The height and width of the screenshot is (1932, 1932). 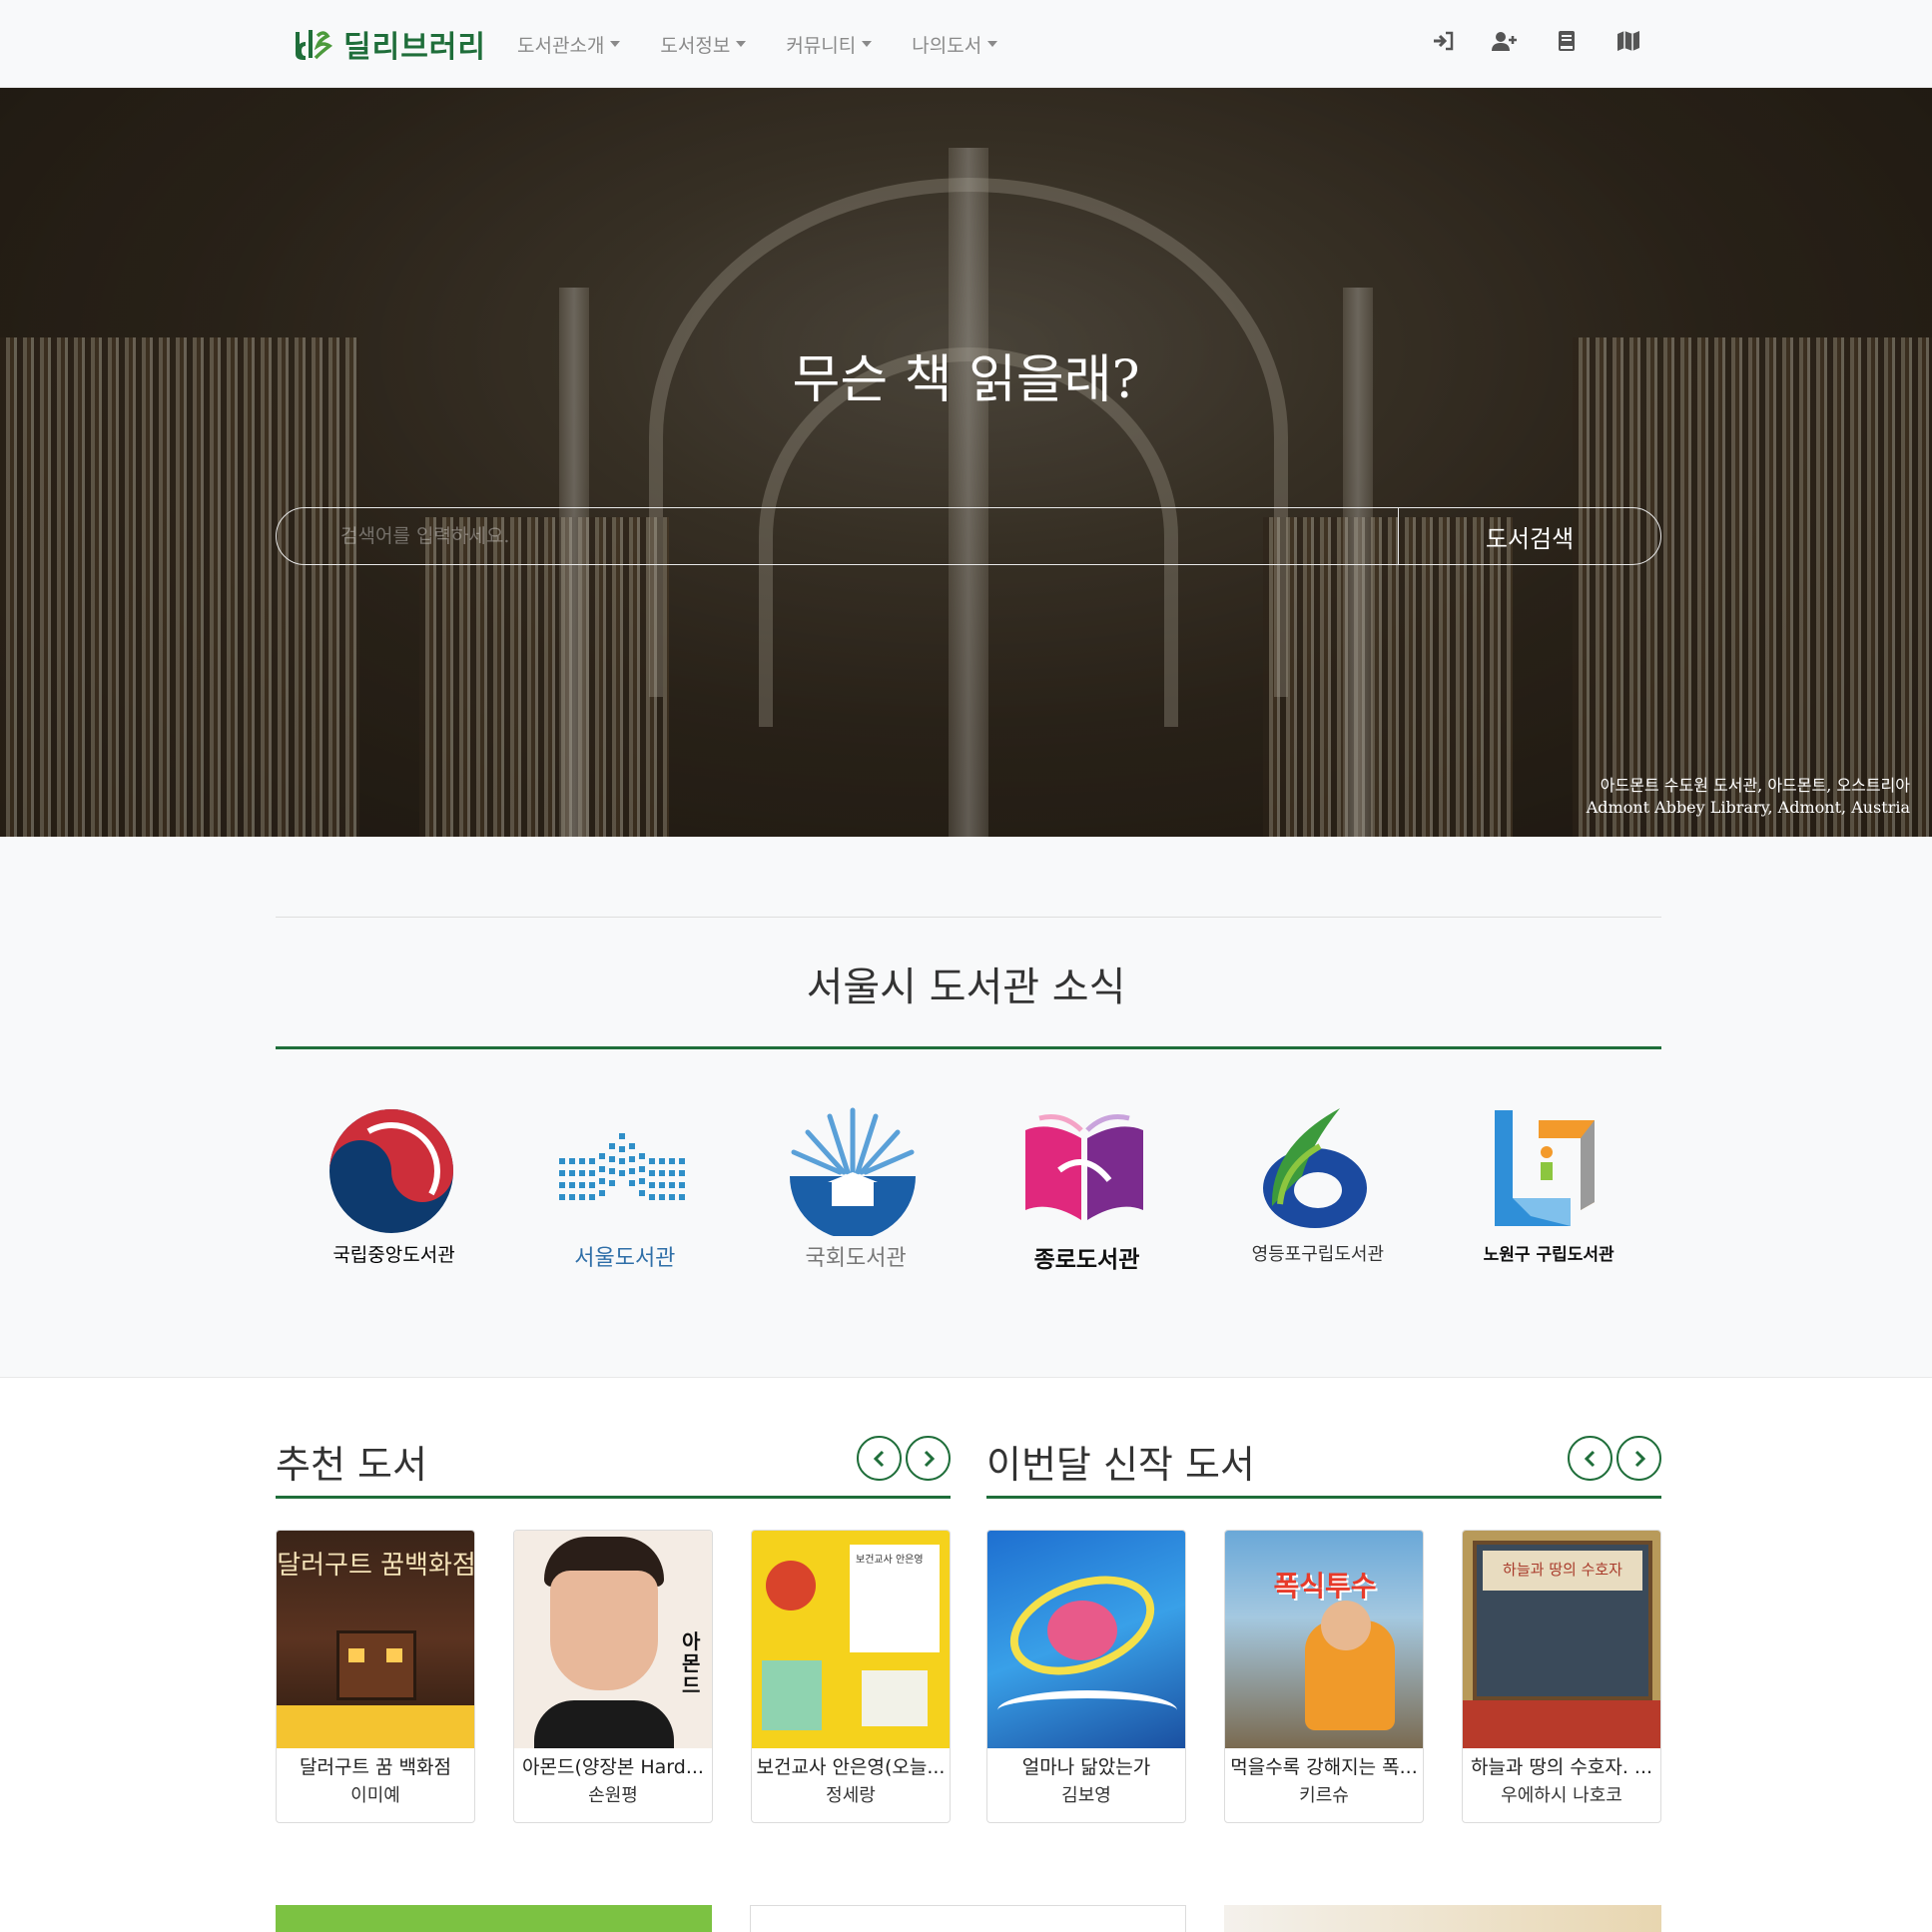 I want to click on logo-mark-icon, so click(x=314, y=45).